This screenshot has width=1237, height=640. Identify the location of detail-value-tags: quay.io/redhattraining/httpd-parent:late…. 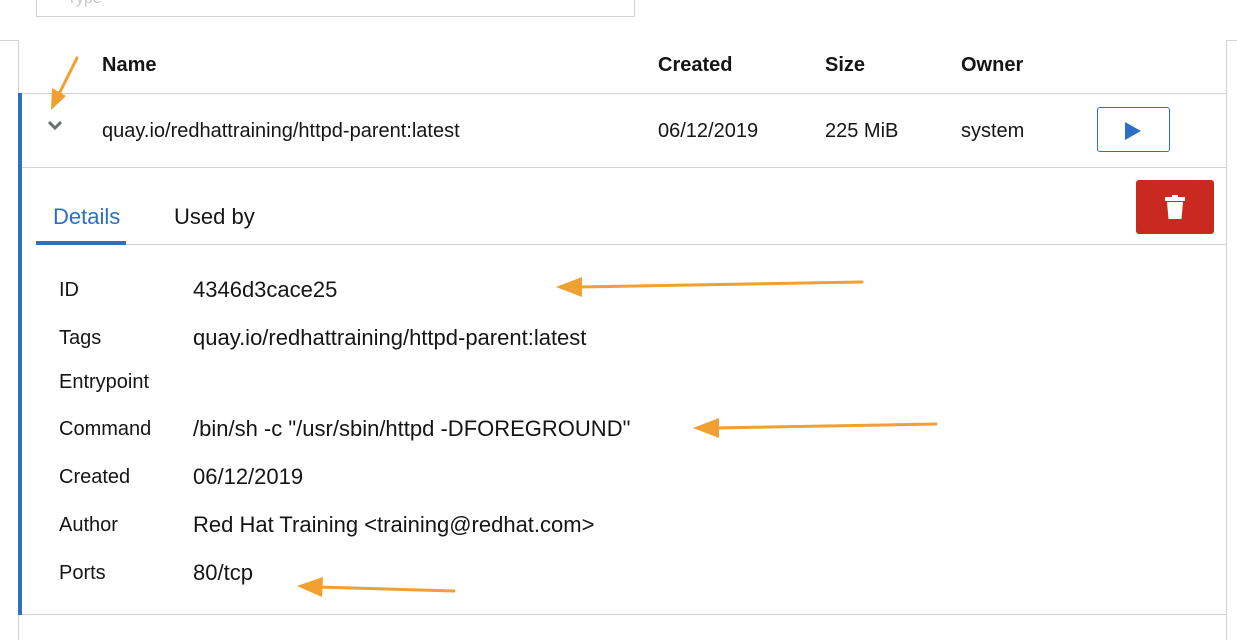
(390, 337).